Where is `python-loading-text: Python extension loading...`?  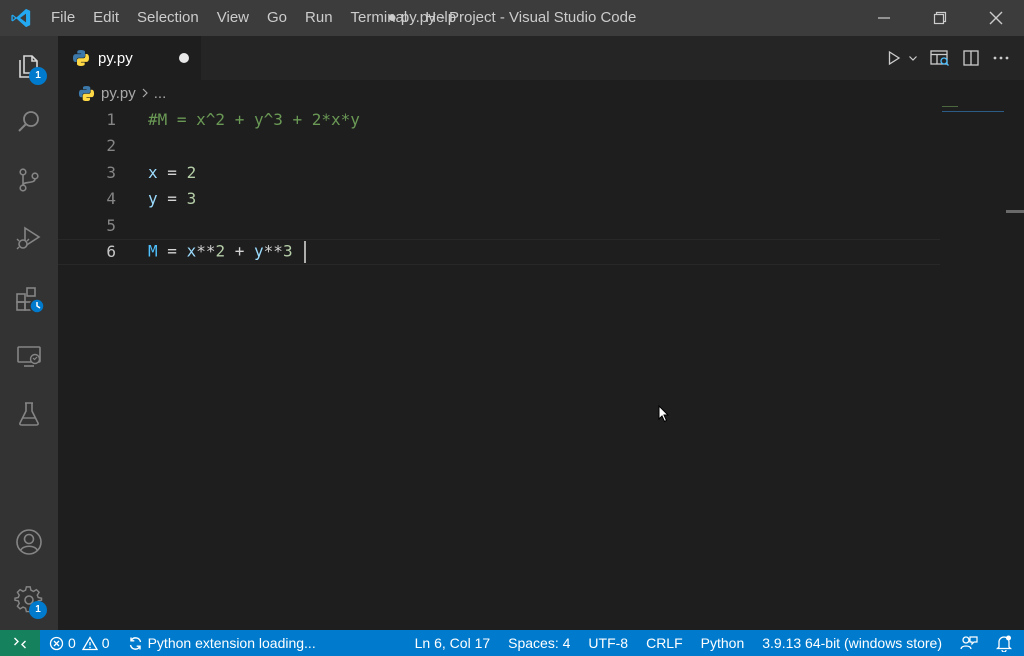
python-loading-text: Python extension loading... is located at coordinates (231, 643).